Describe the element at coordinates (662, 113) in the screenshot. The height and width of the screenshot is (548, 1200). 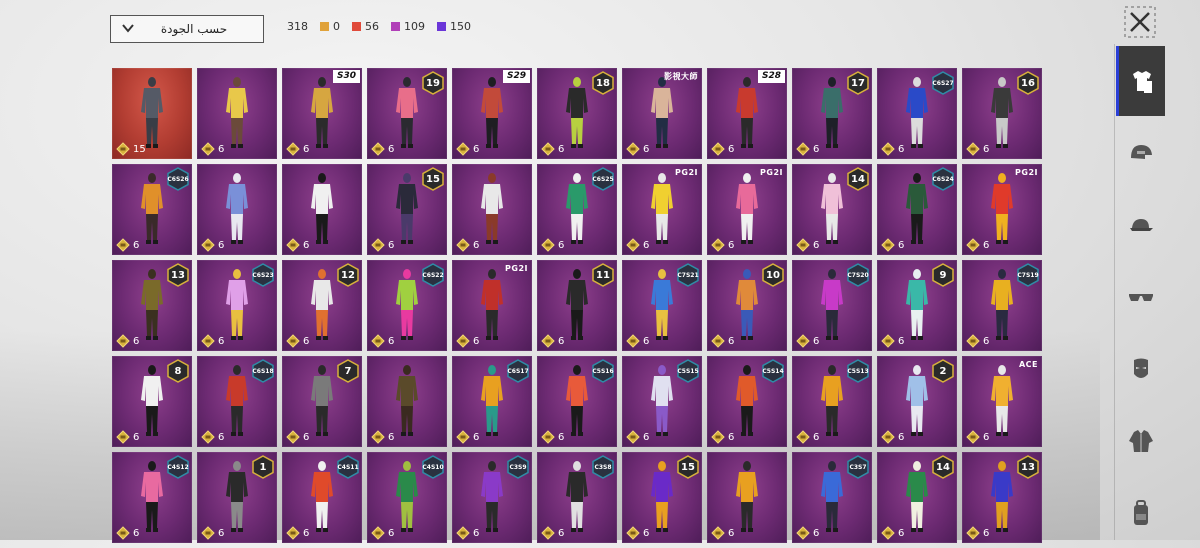
I see `outfit-card: 影視大師 6` at that location.